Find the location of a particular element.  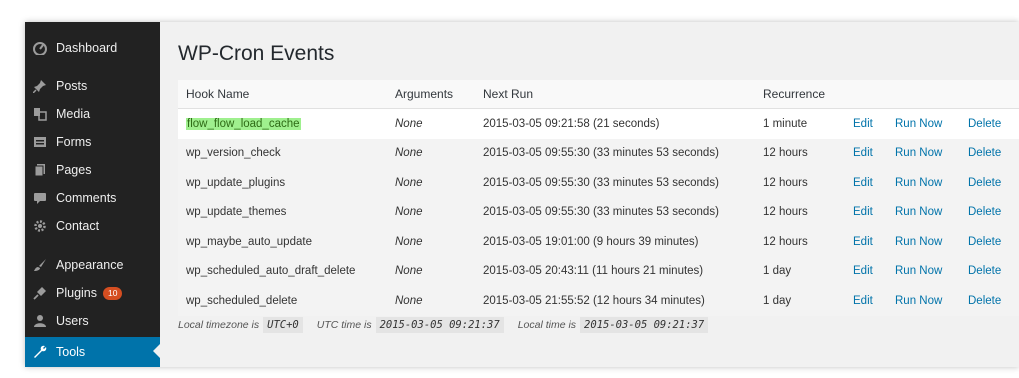

sidebar-item-comments: Comments is located at coordinates (92, 198).